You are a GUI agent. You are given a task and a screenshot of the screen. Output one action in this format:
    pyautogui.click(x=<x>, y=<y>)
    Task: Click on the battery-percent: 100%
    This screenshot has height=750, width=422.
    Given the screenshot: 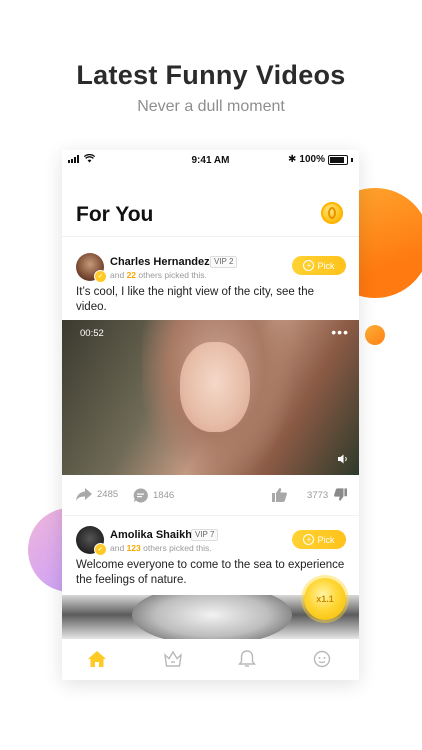 What is the action you would take?
    pyautogui.click(x=312, y=159)
    